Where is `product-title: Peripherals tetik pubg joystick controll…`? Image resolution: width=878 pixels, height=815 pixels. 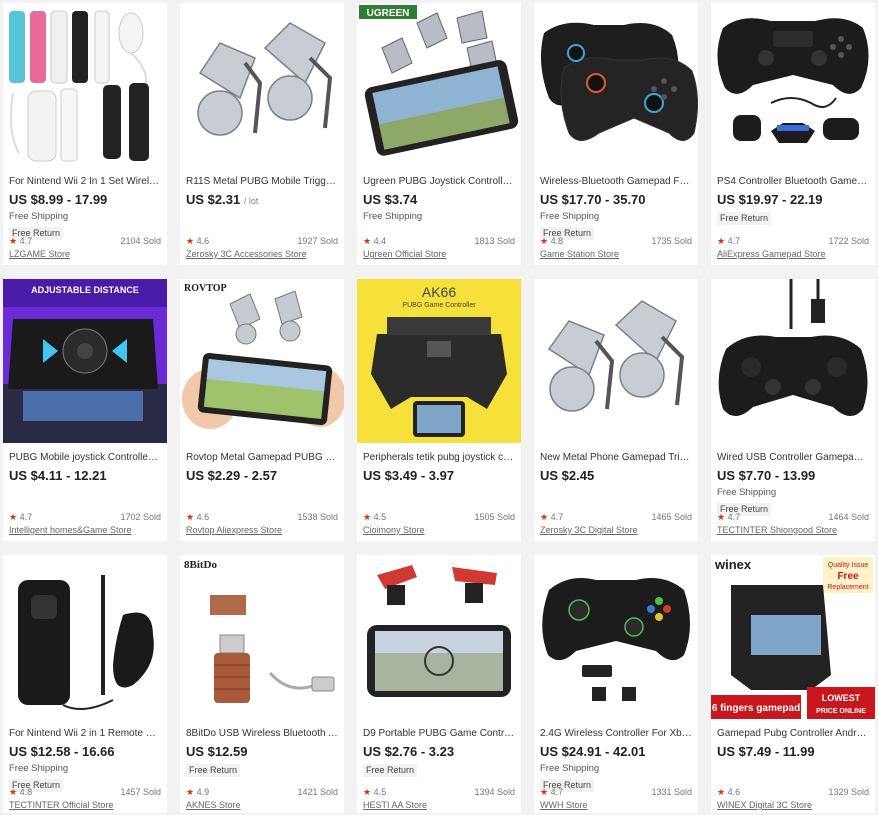 product-title: Peripherals tetik pubg joystick controll… is located at coordinates (439, 457).